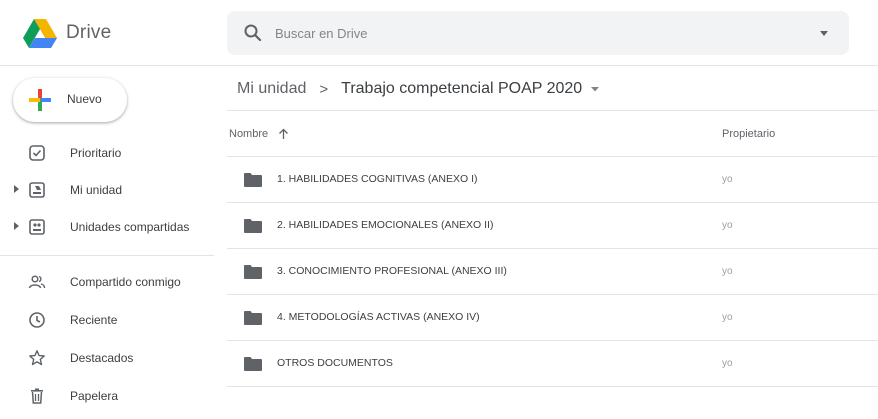 The image size is (878, 419). I want to click on priority-check-icon, so click(37, 153).